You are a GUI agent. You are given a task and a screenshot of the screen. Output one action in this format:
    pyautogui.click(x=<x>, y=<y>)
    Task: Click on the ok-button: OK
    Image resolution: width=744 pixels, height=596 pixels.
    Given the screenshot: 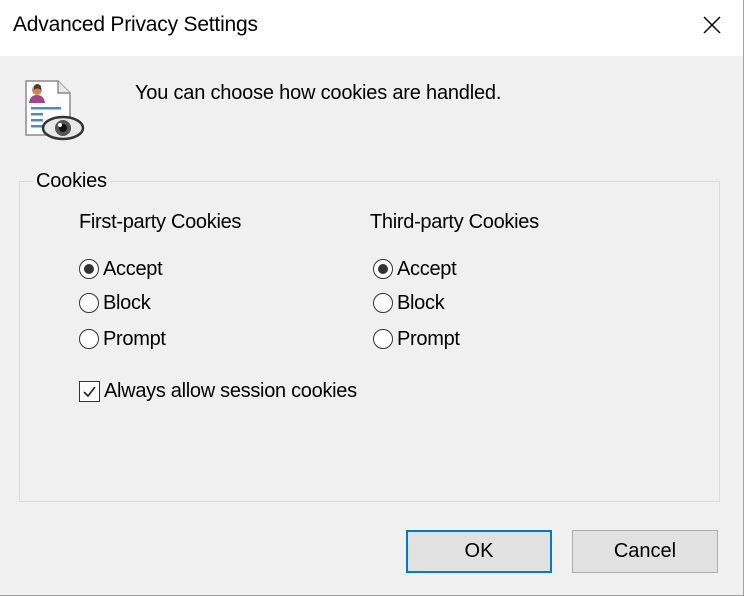 What is the action you would take?
    pyautogui.click(x=479, y=551)
    